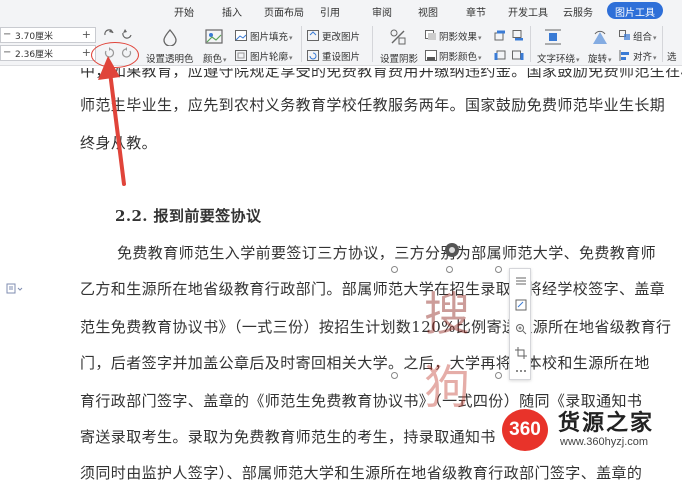 The width and height of the screenshot is (682, 481). I want to click on align-label: 对齐▾, so click(645, 56).